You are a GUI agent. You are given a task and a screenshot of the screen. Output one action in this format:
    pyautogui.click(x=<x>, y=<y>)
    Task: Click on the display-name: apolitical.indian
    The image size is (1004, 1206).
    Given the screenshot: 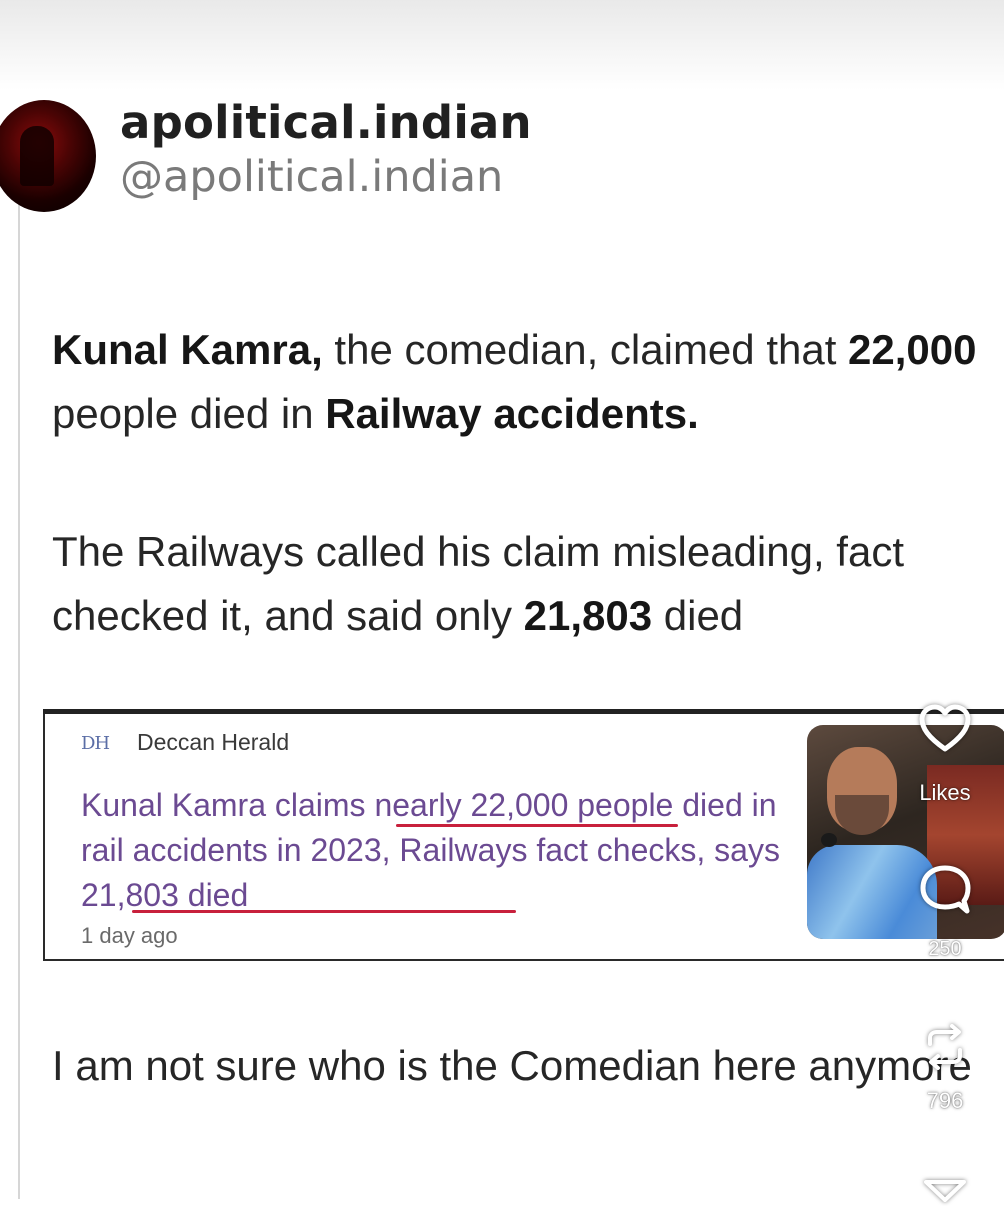 What is the action you would take?
    pyautogui.click(x=326, y=122)
    